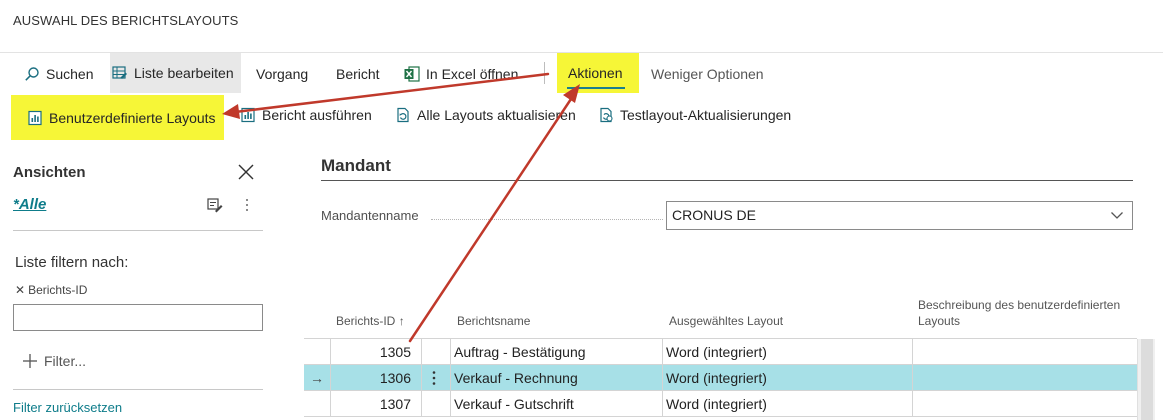  I want to click on fewer-options-label: Weniger Optionen, so click(707, 74).